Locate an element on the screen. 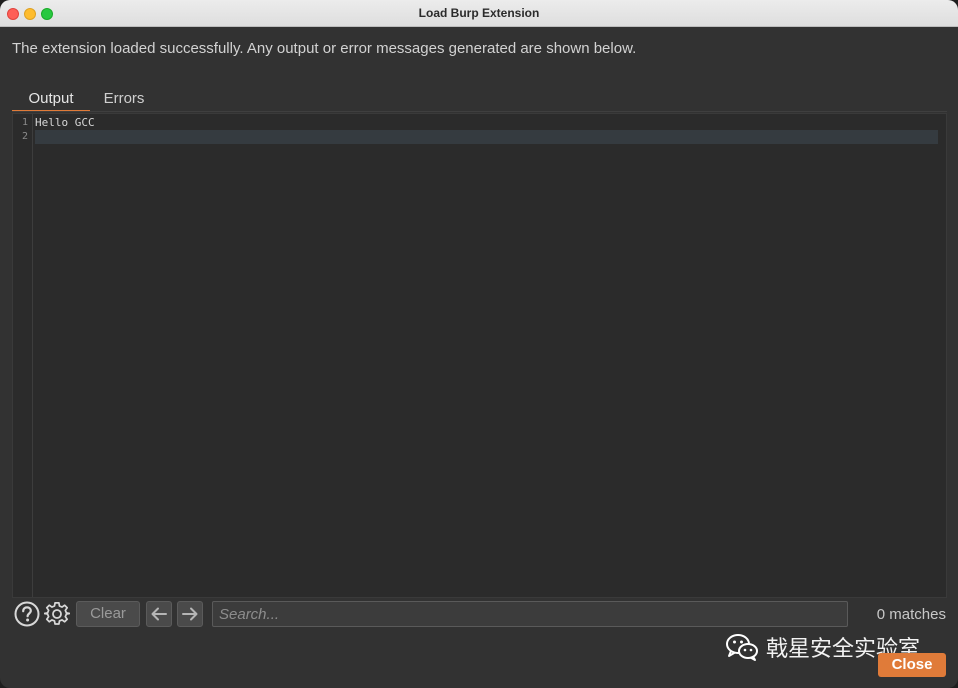 The height and width of the screenshot is (688, 958). title-bar: Load Burp Extension is located at coordinates (479, 13).